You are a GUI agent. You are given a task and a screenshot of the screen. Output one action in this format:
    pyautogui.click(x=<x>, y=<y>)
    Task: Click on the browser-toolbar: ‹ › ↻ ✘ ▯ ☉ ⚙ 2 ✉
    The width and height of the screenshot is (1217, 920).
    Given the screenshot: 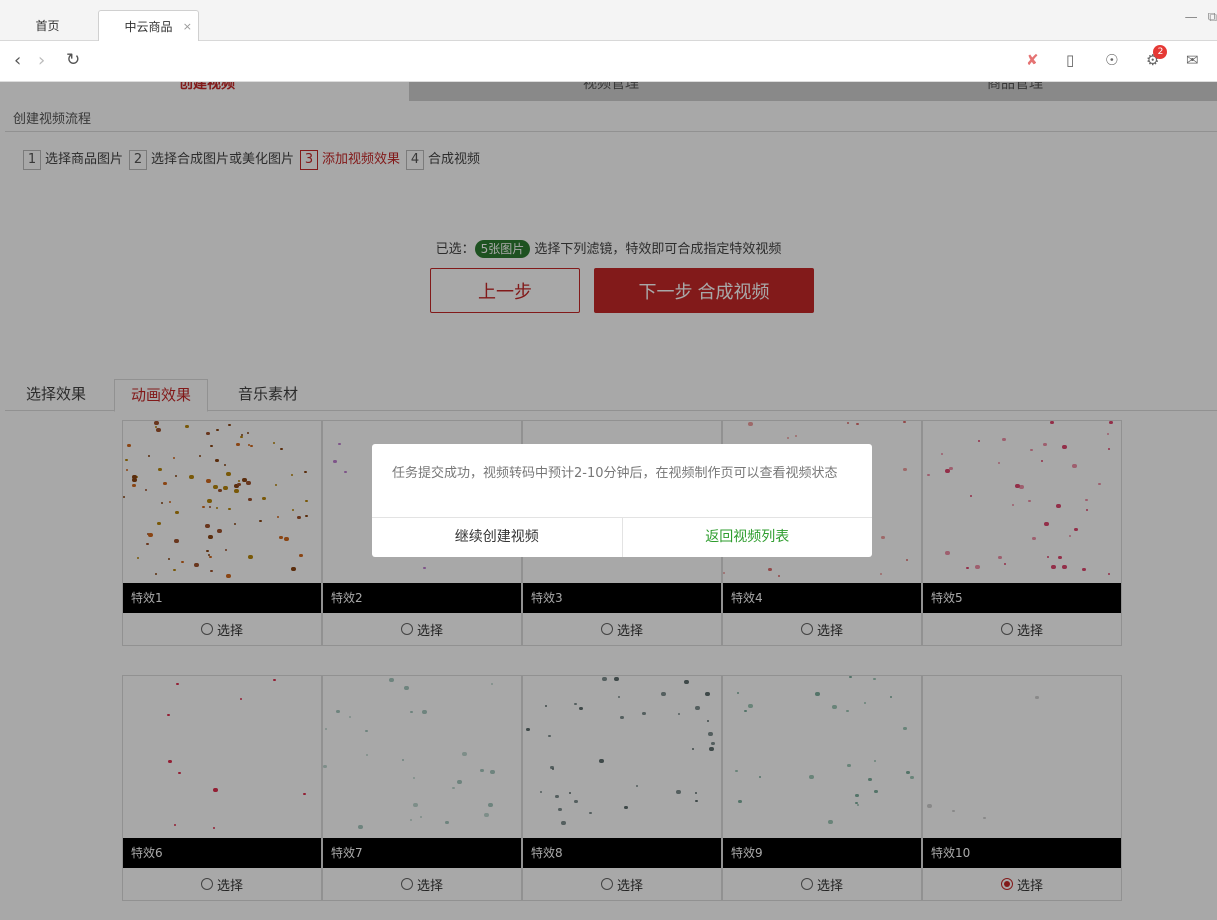 What is the action you would take?
    pyautogui.click(x=608, y=61)
    